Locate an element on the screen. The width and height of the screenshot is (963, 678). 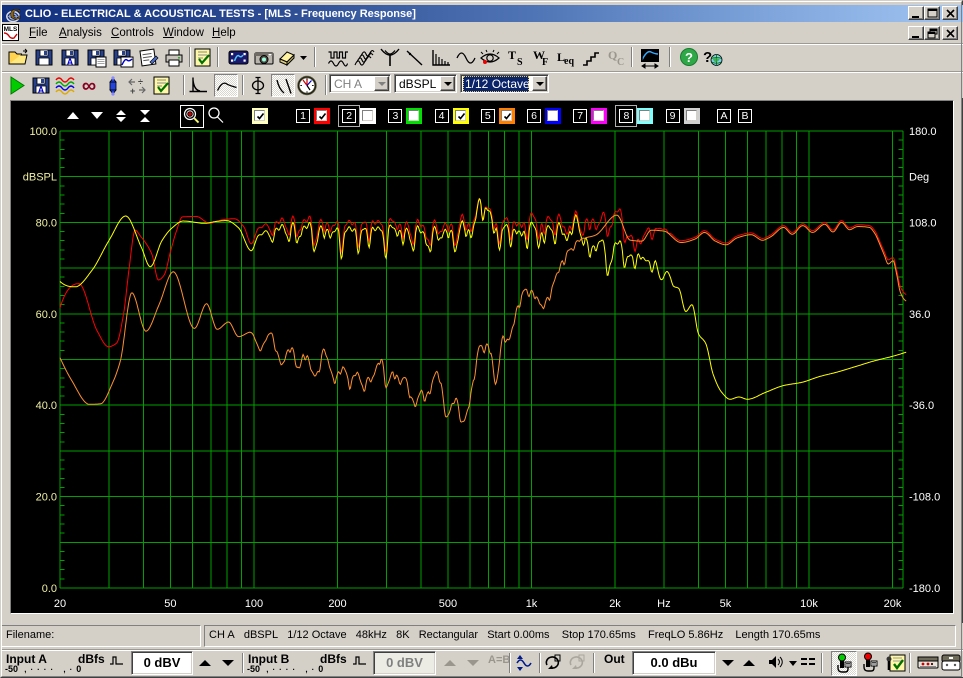
svg-text: 40.0 is located at coordinates (46, 406).